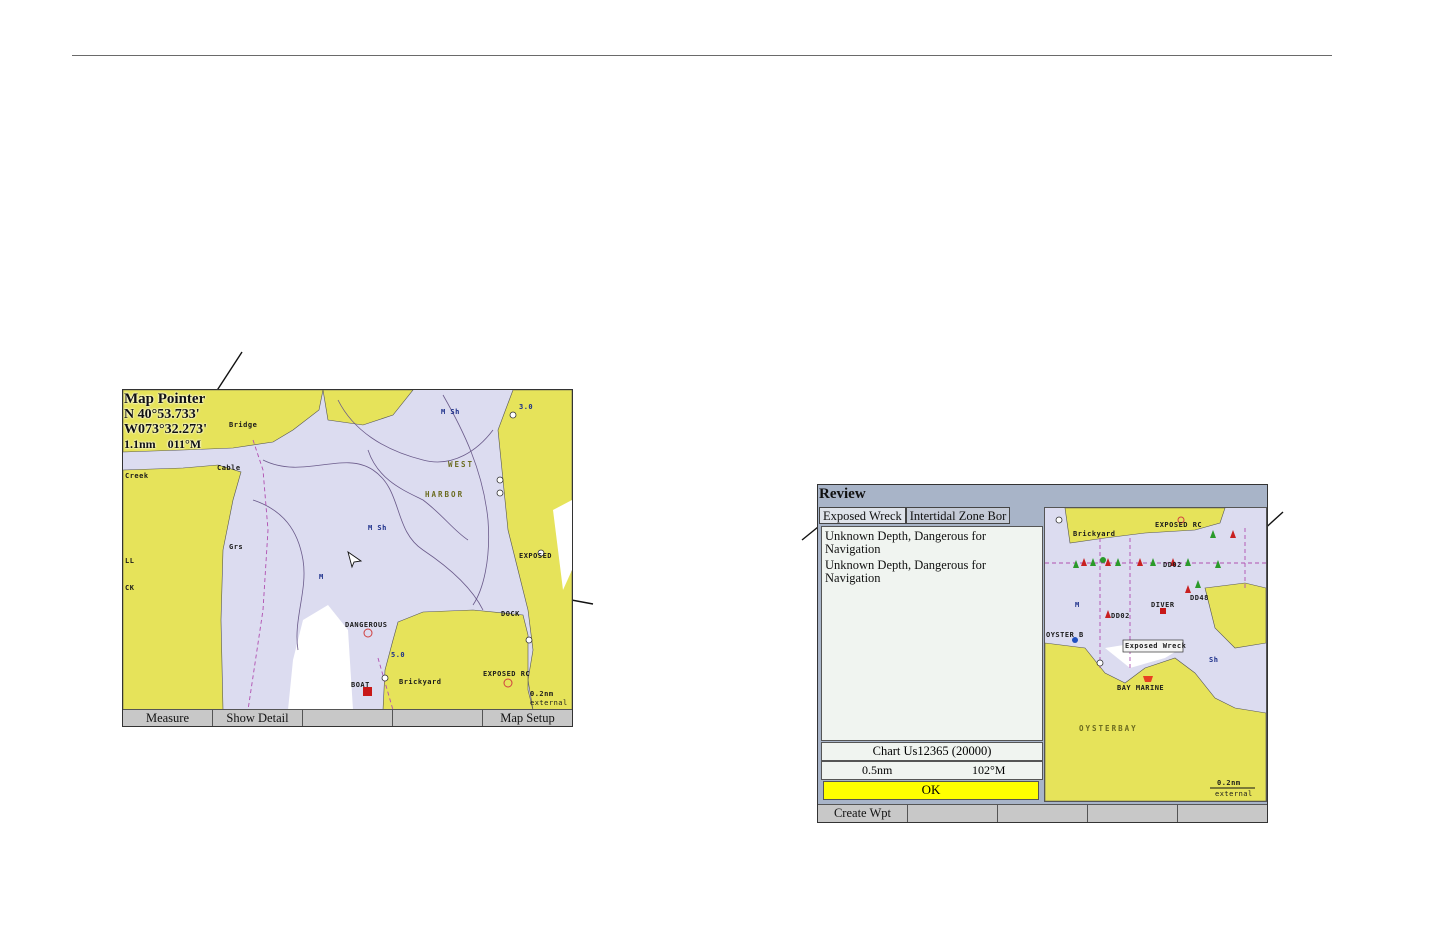 The width and height of the screenshot is (1440, 936). Describe the element at coordinates (162, 414) in the screenshot. I see `pointer-latitude: N 40°53.733'` at that location.